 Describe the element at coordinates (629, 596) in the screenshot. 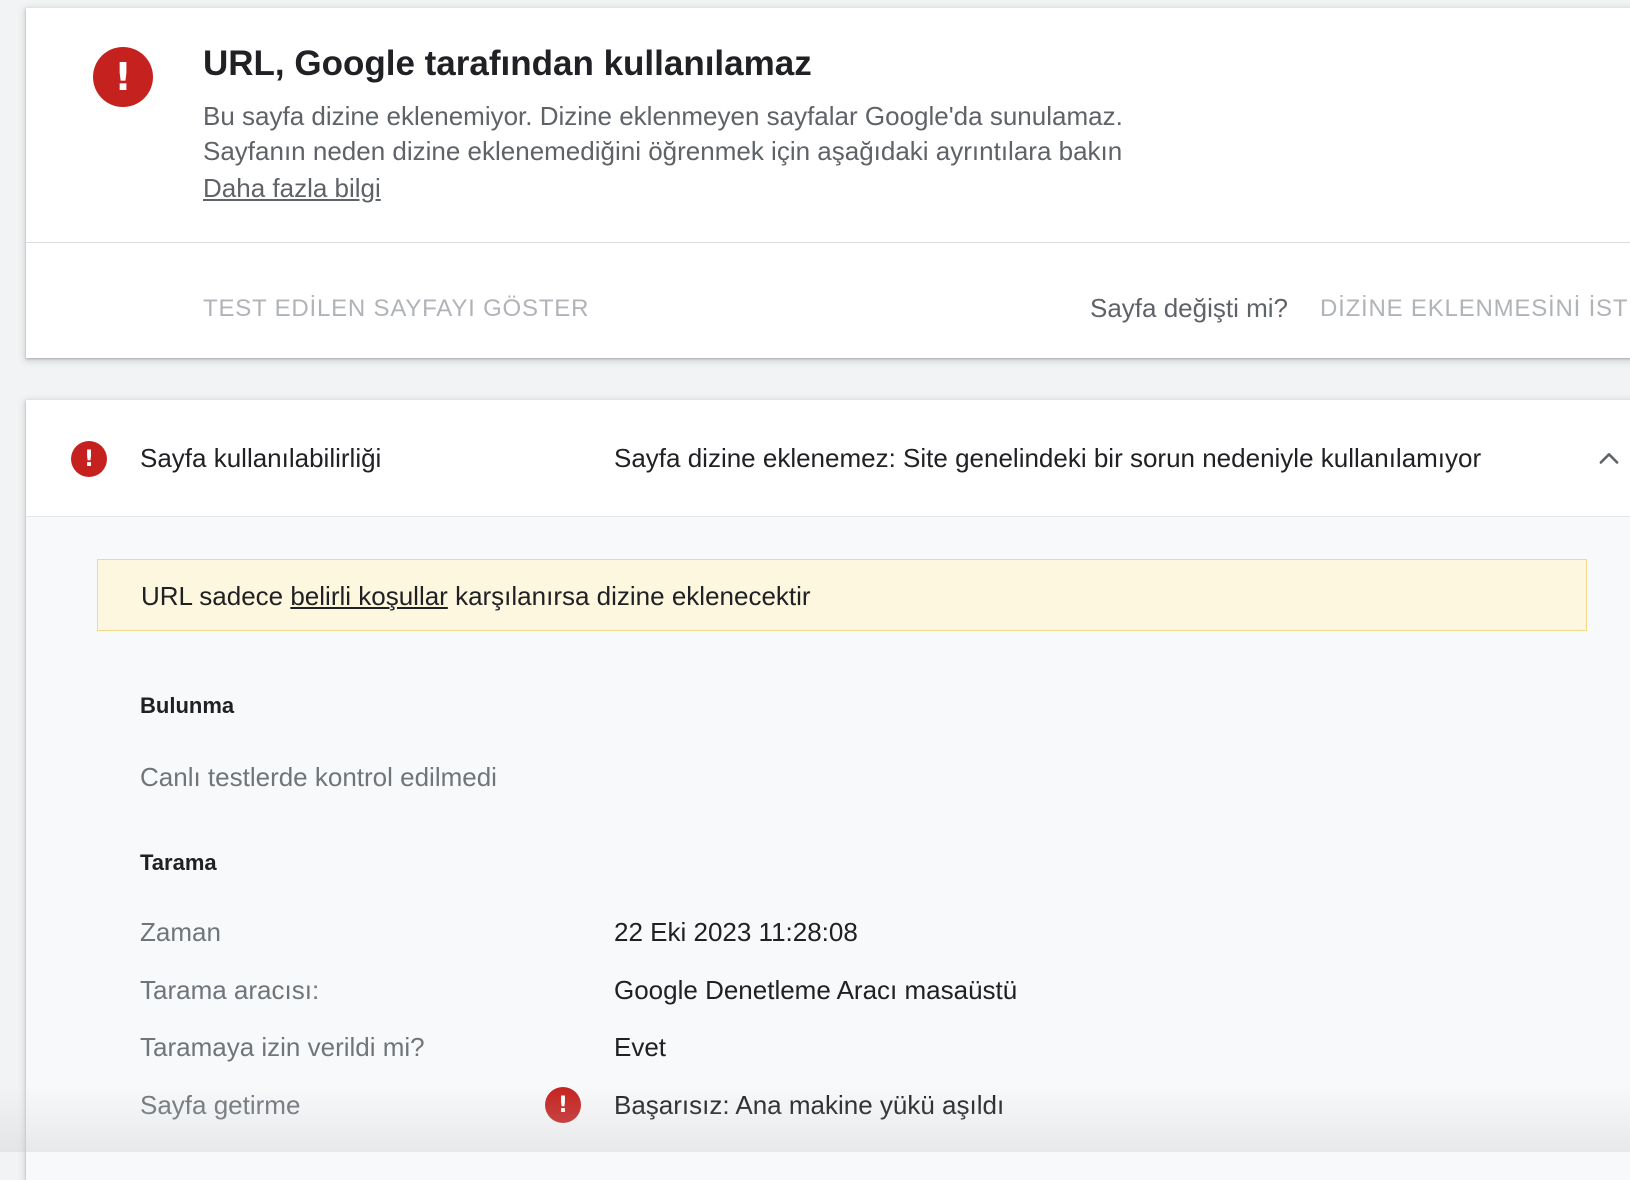

I see `notice-suffix: karşılanırsa dizine eklenecektir` at that location.